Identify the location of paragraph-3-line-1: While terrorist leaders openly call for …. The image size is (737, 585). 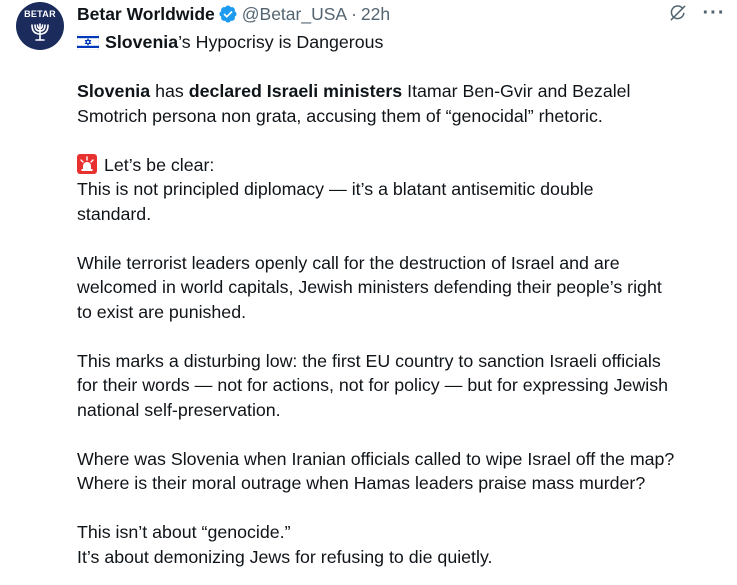
(348, 262).